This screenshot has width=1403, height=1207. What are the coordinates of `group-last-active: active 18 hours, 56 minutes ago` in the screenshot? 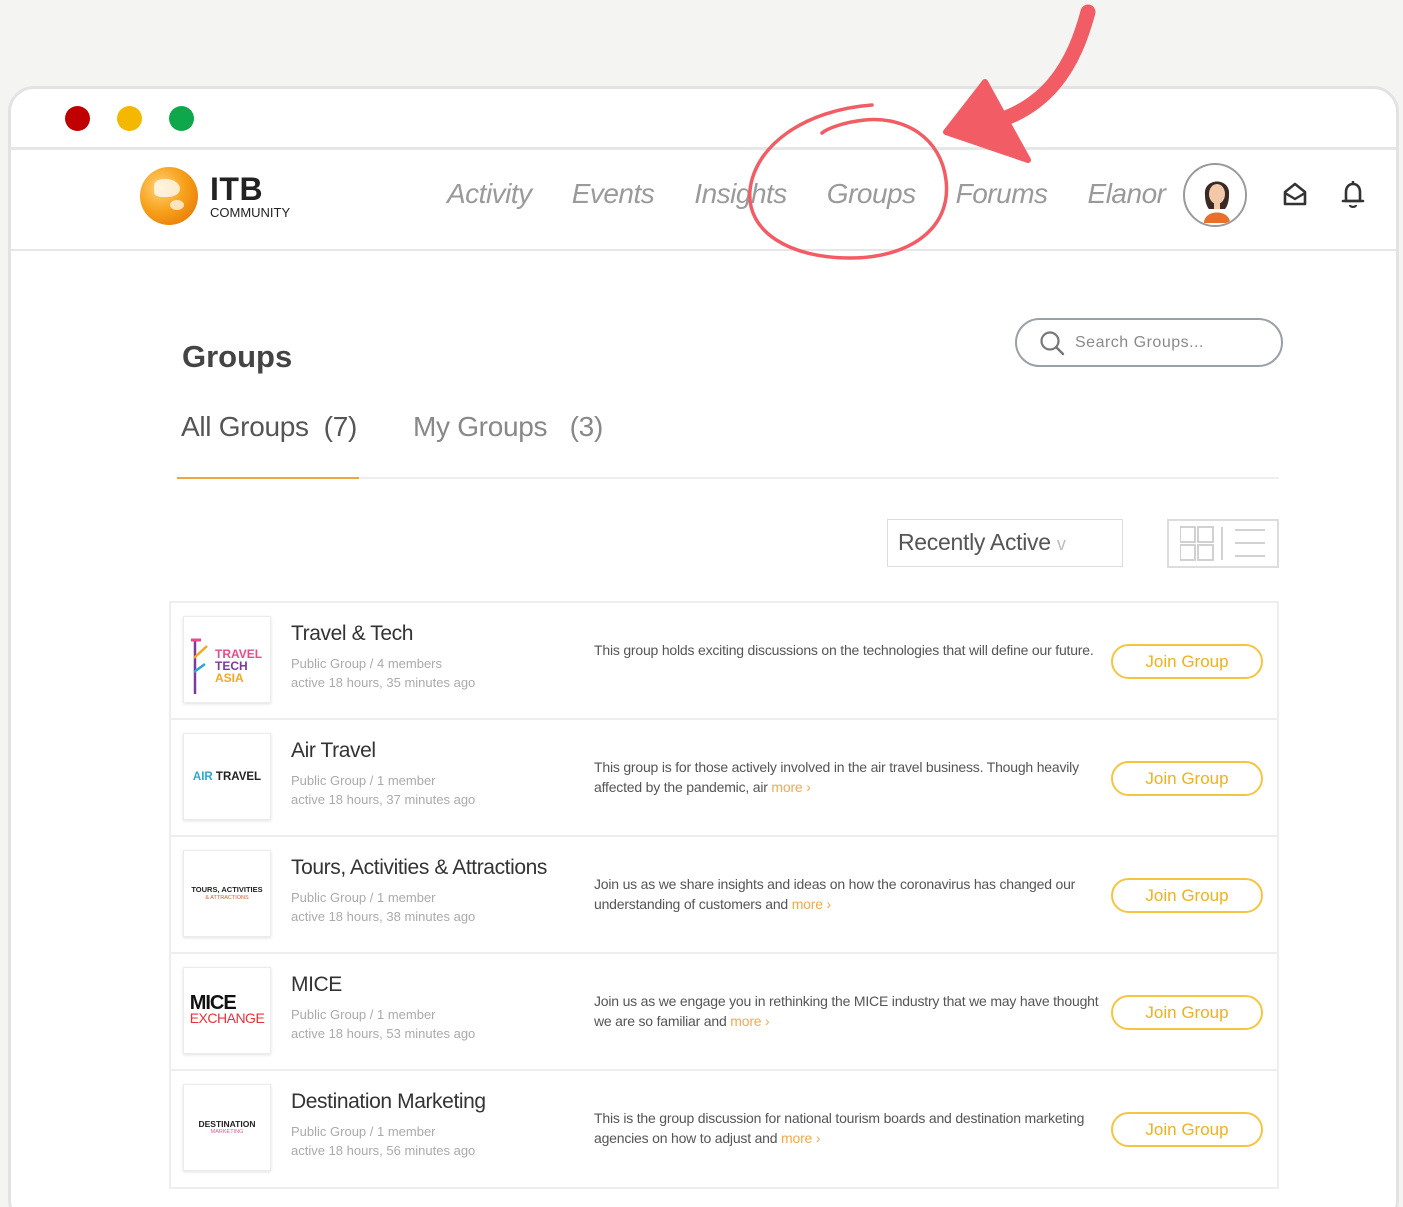 It's located at (383, 1150).